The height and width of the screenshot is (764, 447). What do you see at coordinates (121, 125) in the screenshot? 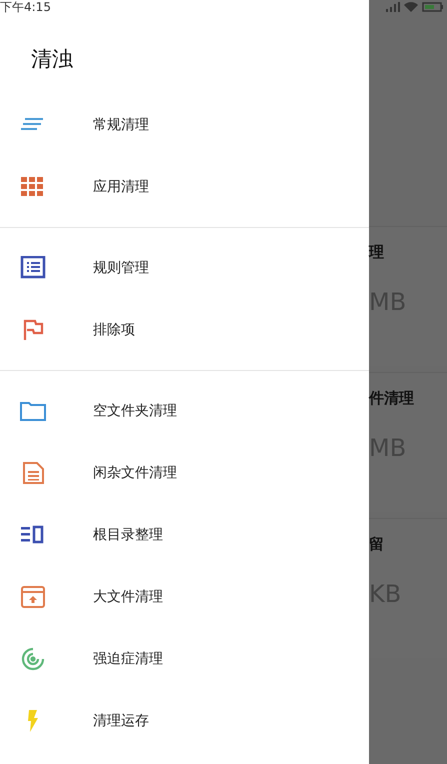
I see `menu-item: 常规清理` at bounding box center [121, 125].